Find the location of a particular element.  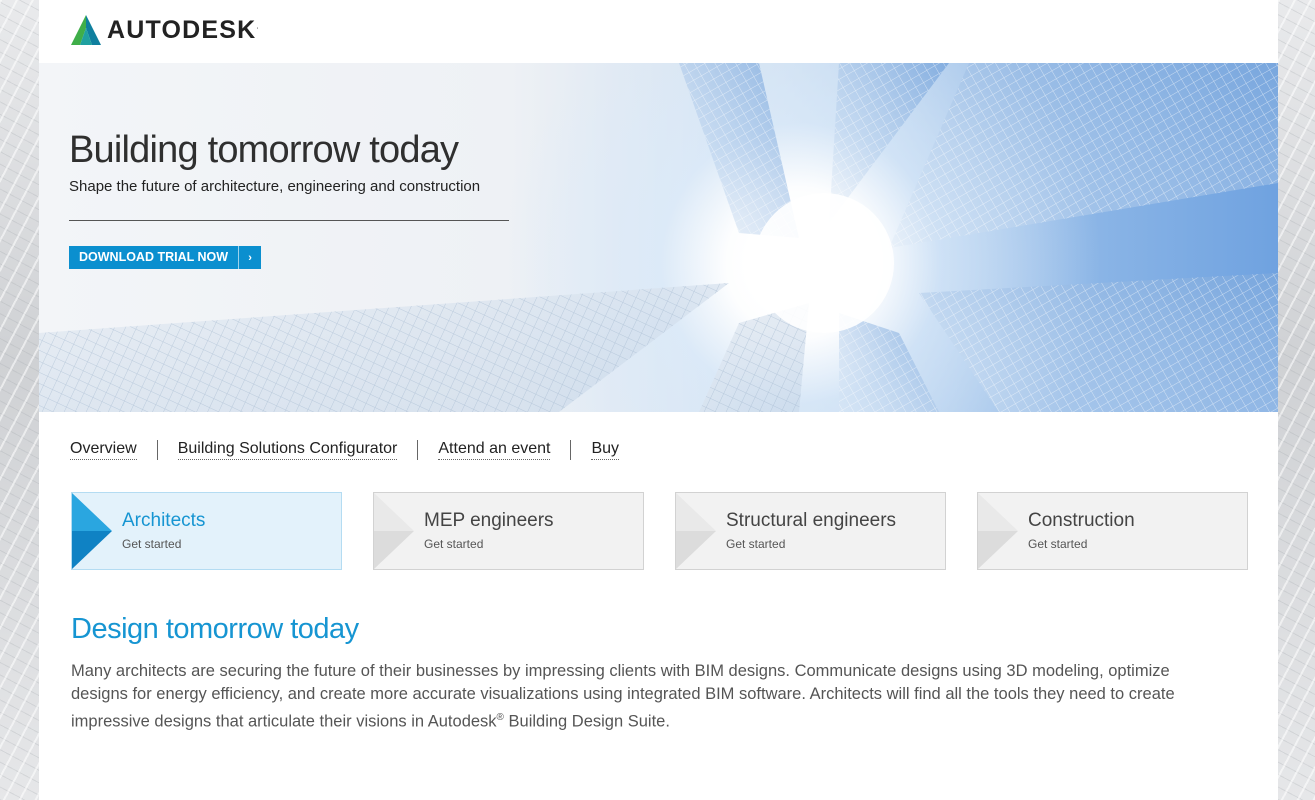

subnav-item-overview: Overview is located at coordinates (103, 450).